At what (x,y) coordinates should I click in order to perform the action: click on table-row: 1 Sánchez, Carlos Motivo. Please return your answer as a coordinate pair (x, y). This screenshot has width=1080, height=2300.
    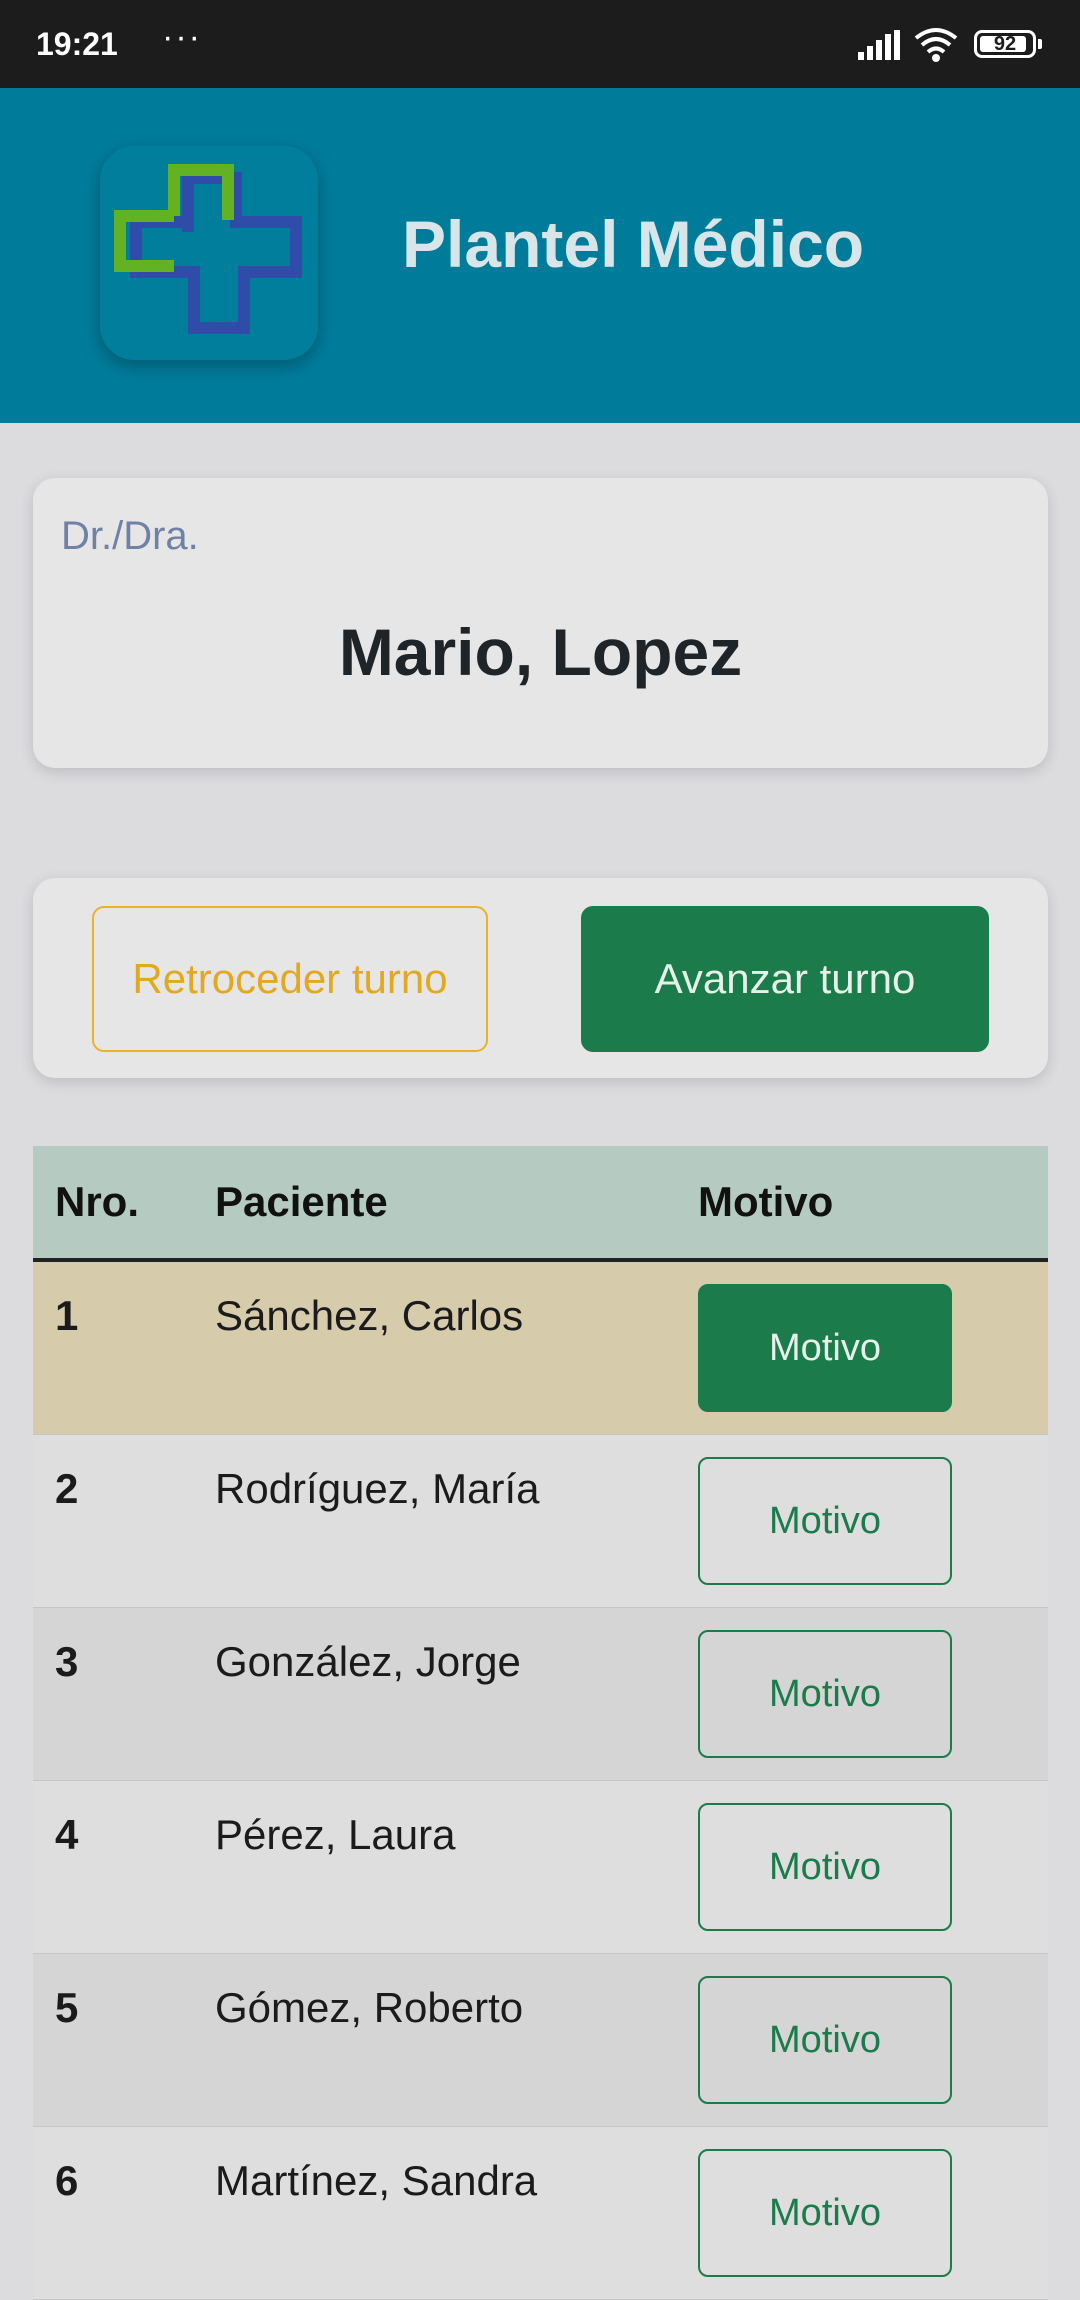
    Looking at the image, I should click on (540, 1348).